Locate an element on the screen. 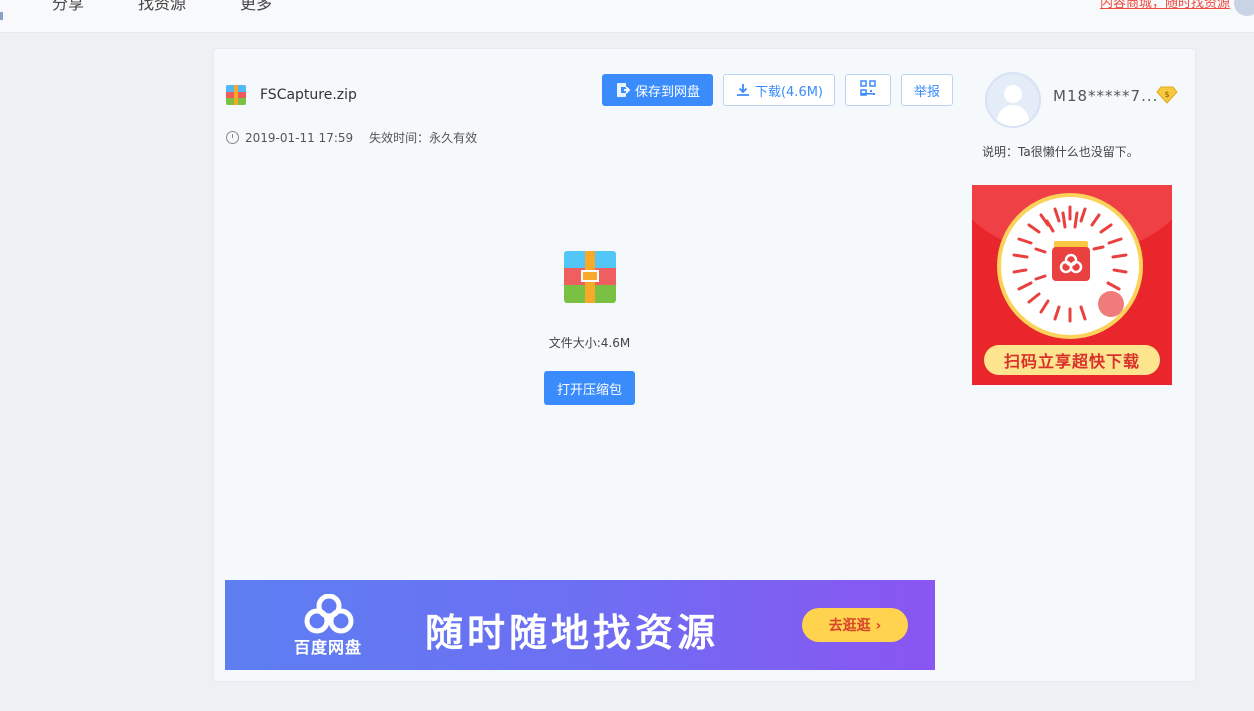  top-avatar is located at coordinates (1244, 8).